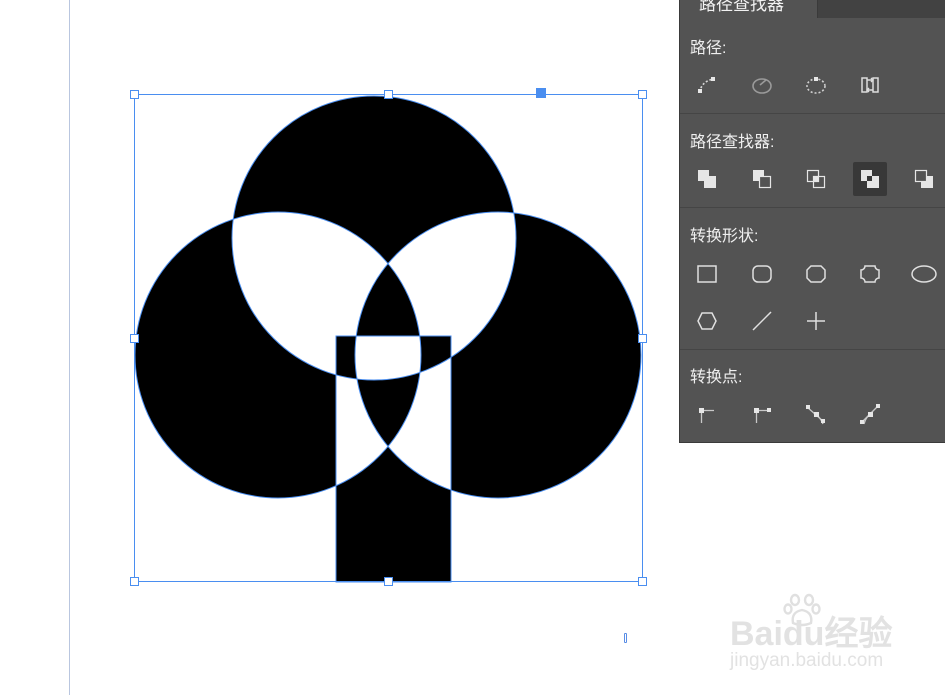  I want to click on unite-icon, so click(707, 179).